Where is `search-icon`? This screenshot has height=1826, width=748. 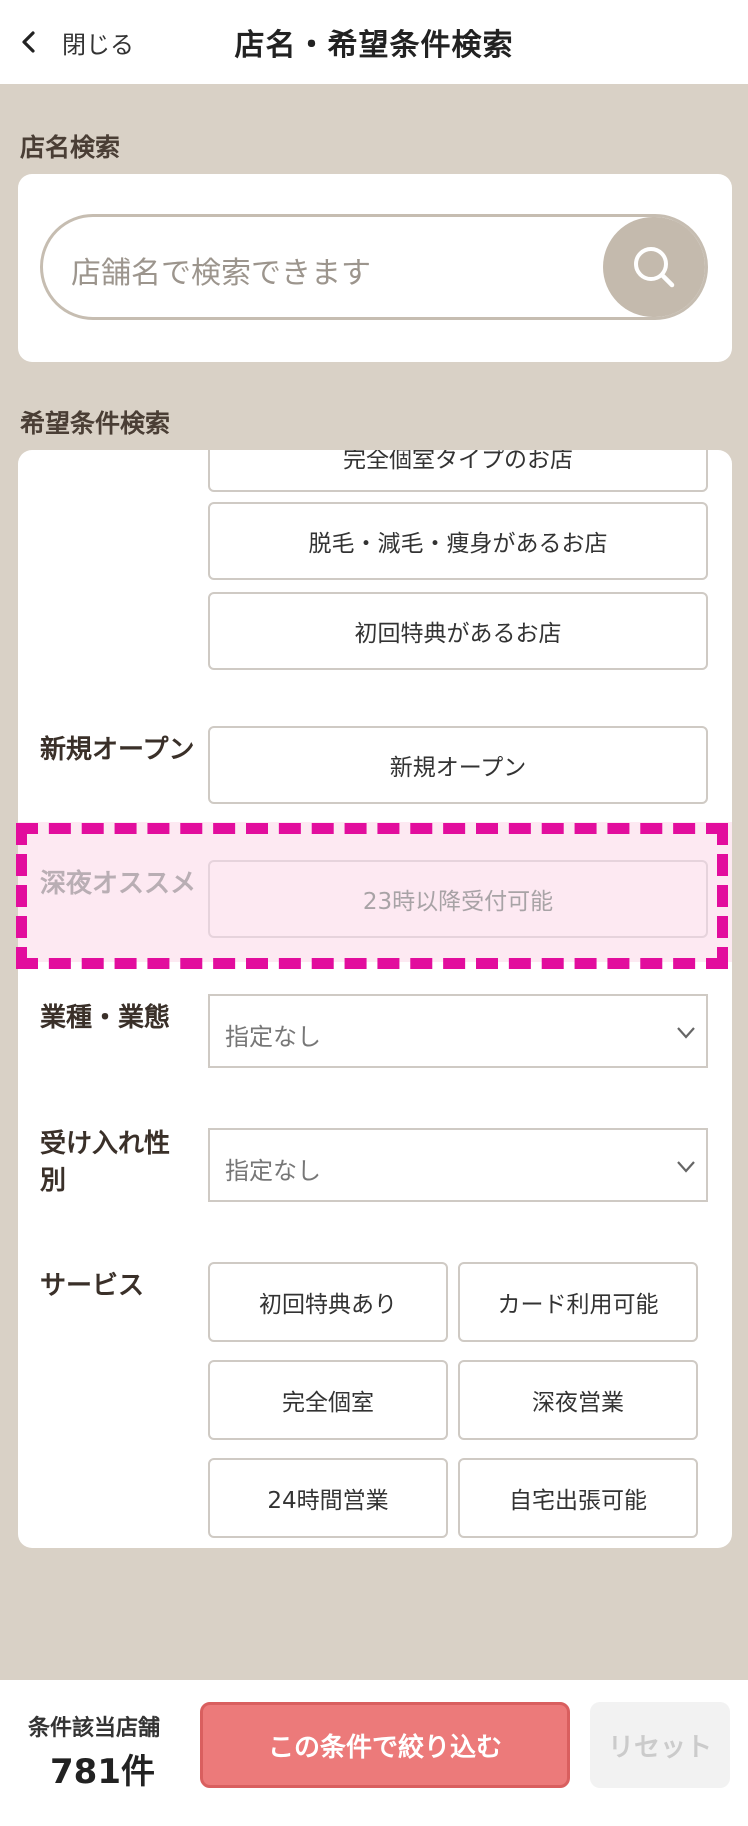 search-icon is located at coordinates (654, 267).